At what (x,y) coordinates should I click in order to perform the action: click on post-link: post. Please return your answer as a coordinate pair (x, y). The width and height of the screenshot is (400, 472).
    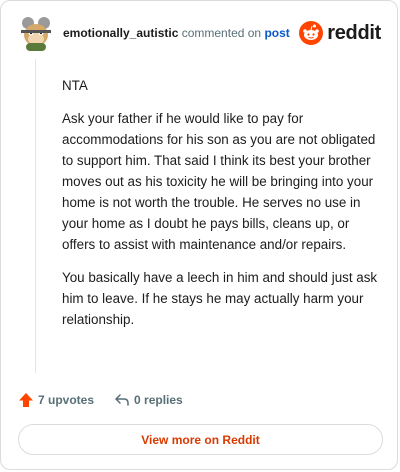
    Looking at the image, I should click on (276, 33).